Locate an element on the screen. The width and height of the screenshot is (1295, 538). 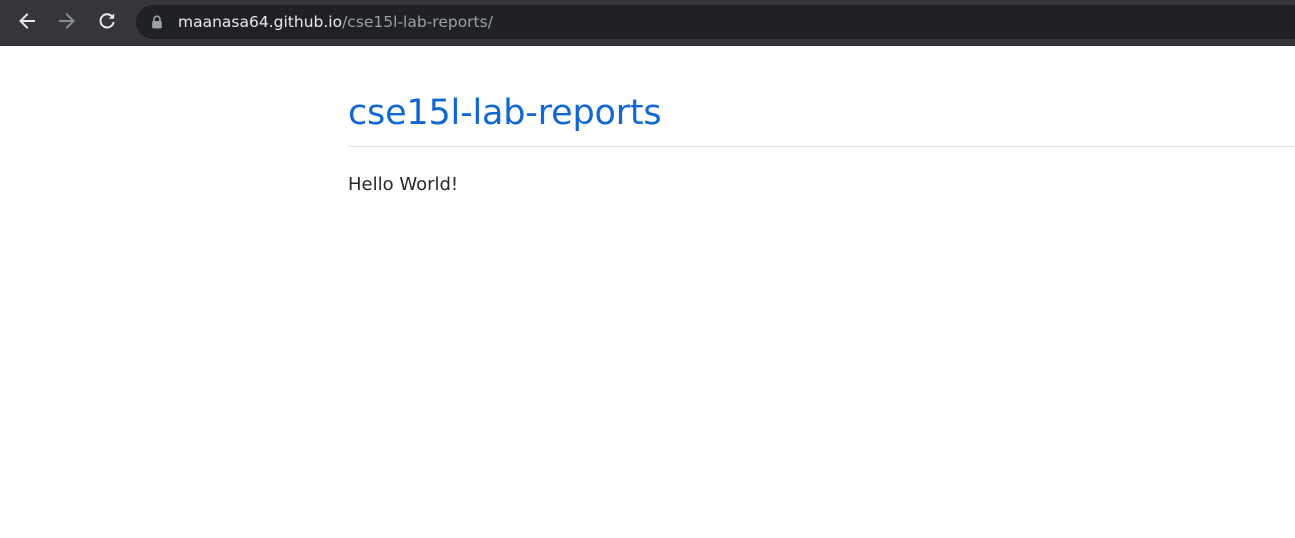
reload-icon is located at coordinates (107, 21).